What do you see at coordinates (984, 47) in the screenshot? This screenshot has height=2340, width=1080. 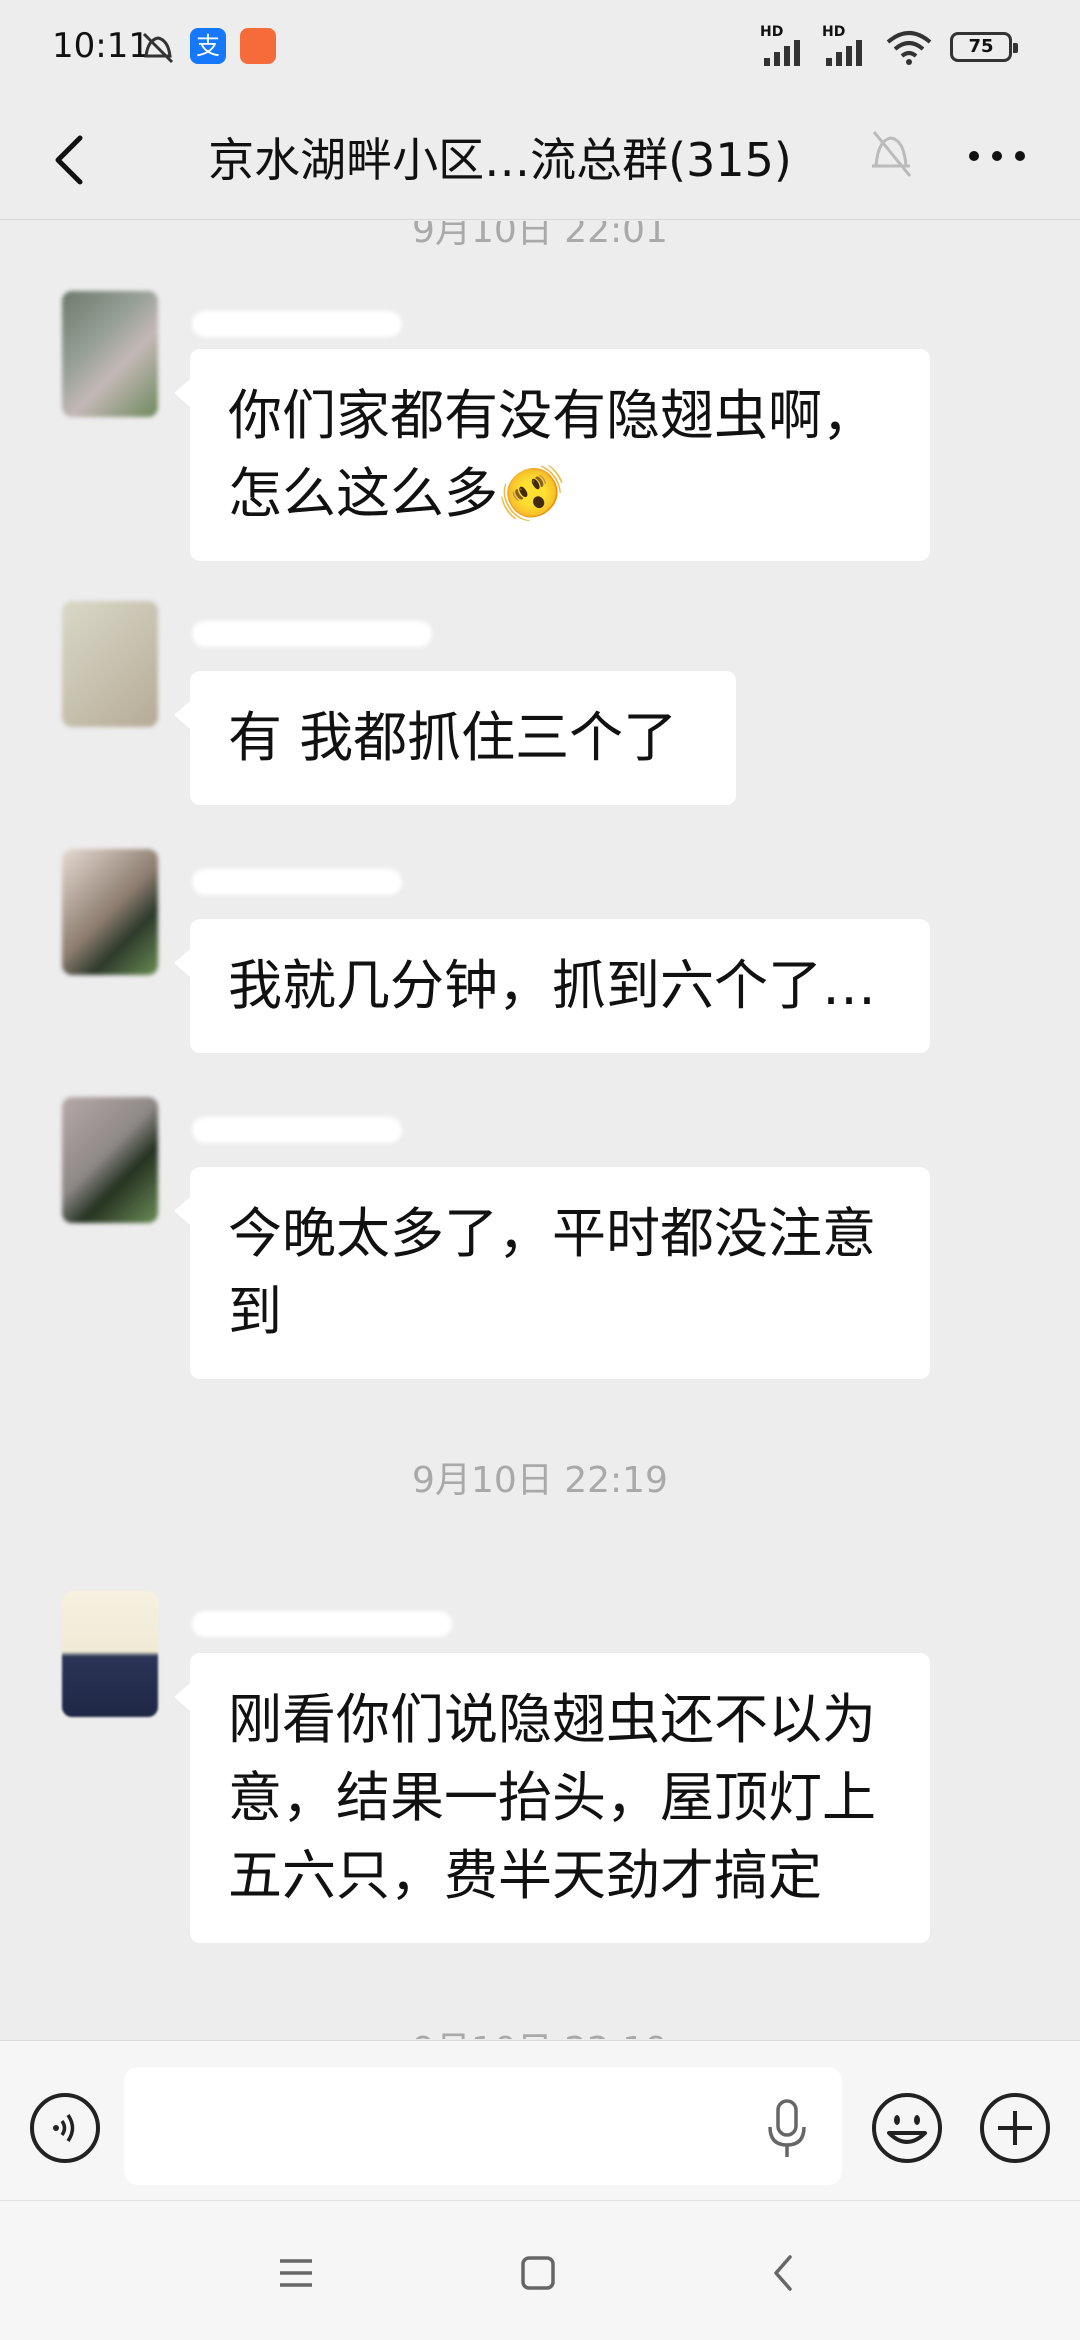 I see `battery-indicator: 75` at bounding box center [984, 47].